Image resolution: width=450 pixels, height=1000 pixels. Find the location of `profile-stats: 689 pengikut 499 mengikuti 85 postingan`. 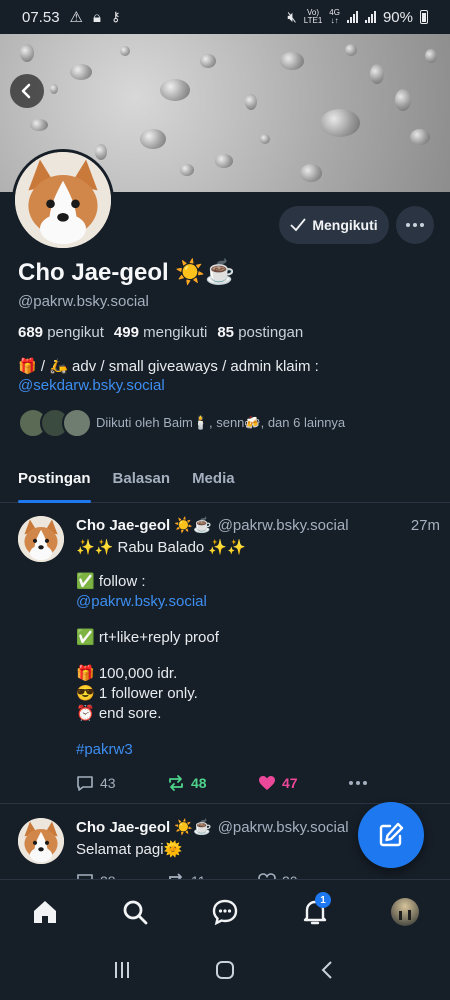

profile-stats: 689 pengikut 499 mengikuti 85 postingan is located at coordinates (160, 332).